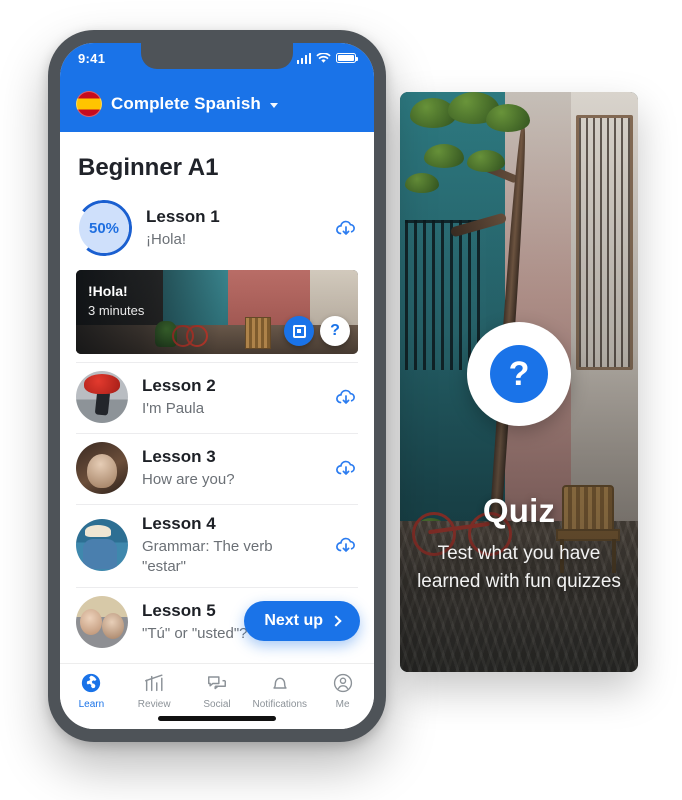 The width and height of the screenshot is (682, 800). What do you see at coordinates (217, 718) in the screenshot?
I see `home-indicator` at bounding box center [217, 718].